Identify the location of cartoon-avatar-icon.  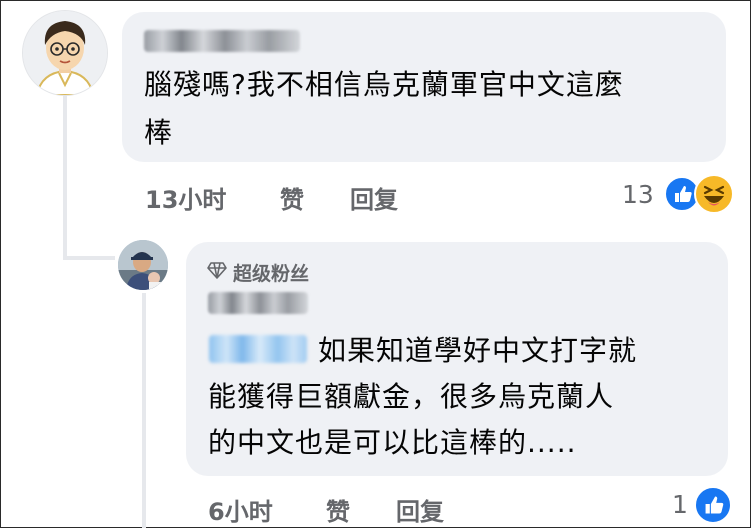
(65, 53).